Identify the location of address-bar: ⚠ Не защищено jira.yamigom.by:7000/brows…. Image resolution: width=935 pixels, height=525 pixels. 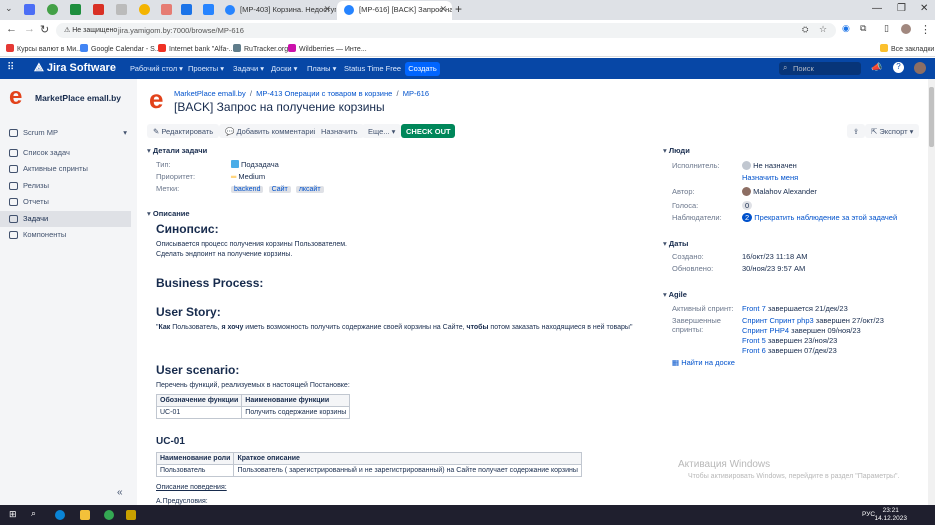
(446, 30).